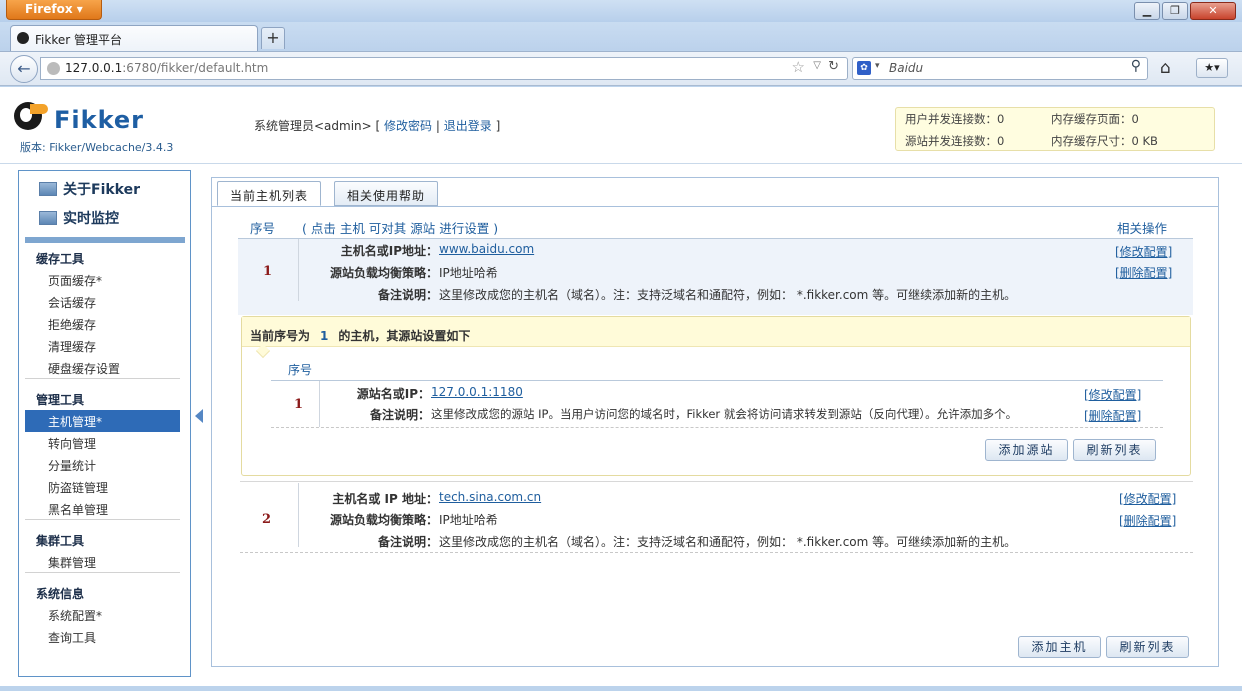  What do you see at coordinates (84, 368) in the screenshot?
I see `sidebar-item-disk-cache: 硬盘缓存设置` at bounding box center [84, 368].